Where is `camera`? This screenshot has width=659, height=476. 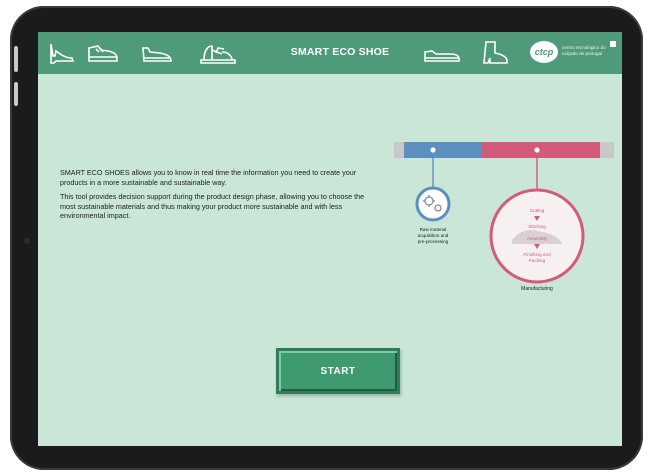 camera is located at coordinates (27, 241).